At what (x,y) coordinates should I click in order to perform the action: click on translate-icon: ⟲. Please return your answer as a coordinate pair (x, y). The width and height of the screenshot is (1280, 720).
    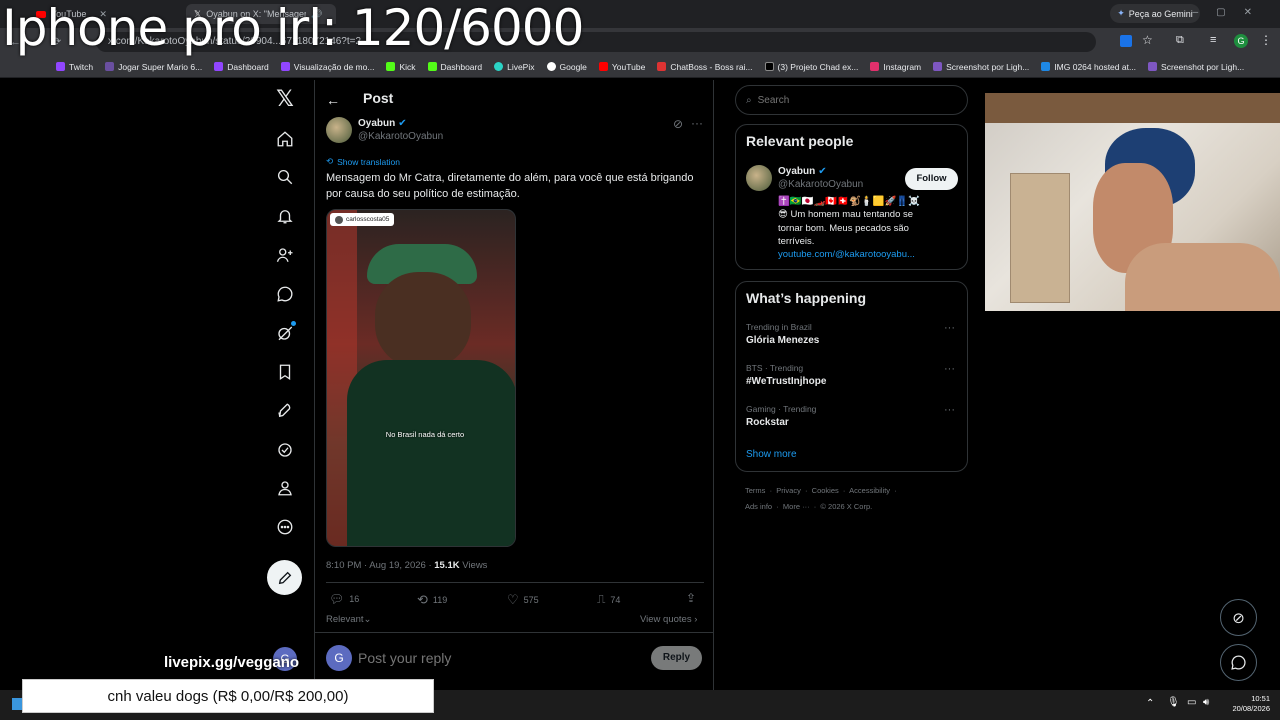
    Looking at the image, I should click on (330, 161).